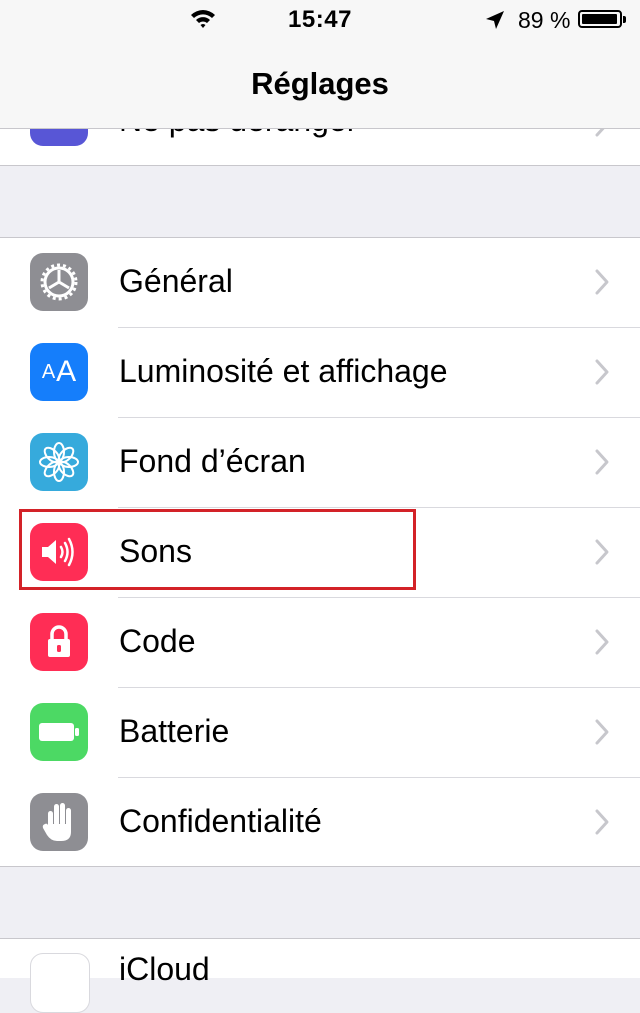 This screenshot has height=1013, width=640. I want to click on settings-row-icloud: iCloud, so click(320, 976).